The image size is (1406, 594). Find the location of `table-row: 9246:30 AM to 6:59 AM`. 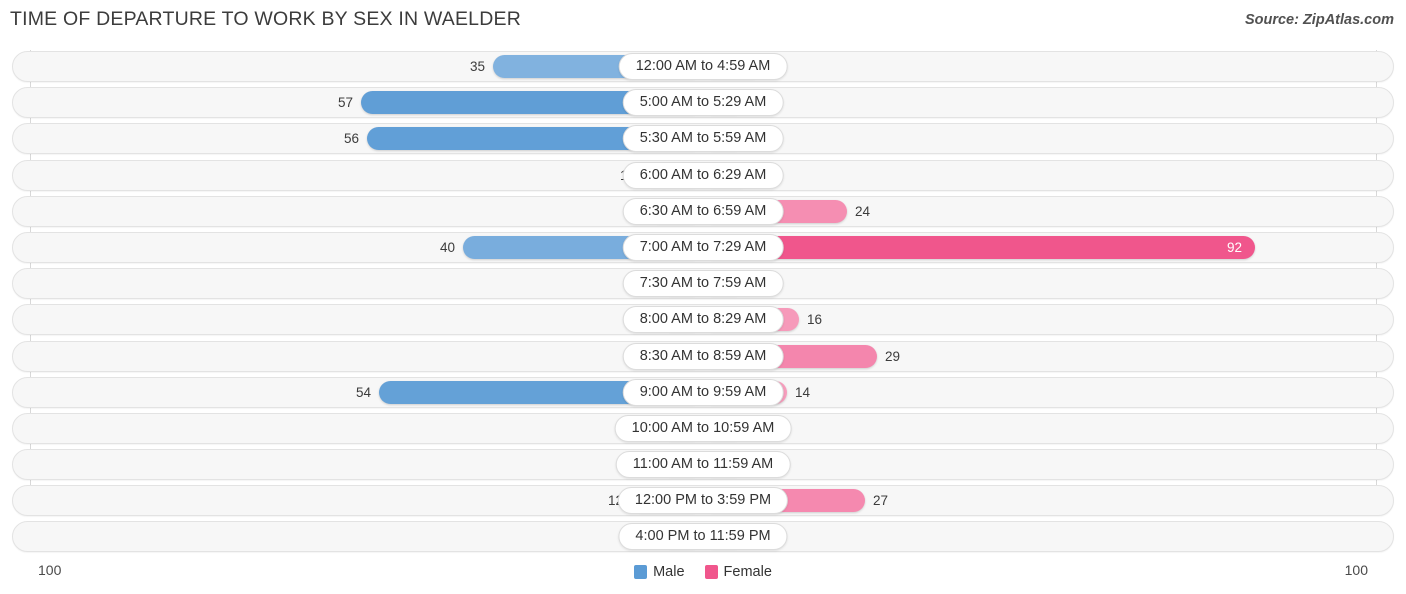

table-row: 9246:30 AM to 6:59 AM is located at coordinates (703, 213).